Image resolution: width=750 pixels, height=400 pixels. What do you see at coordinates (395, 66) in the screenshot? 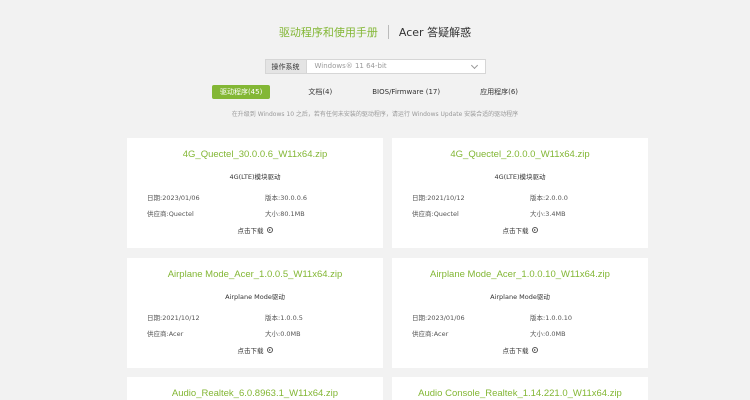
I see `os-select: Windows® 11 64-bit` at bounding box center [395, 66].